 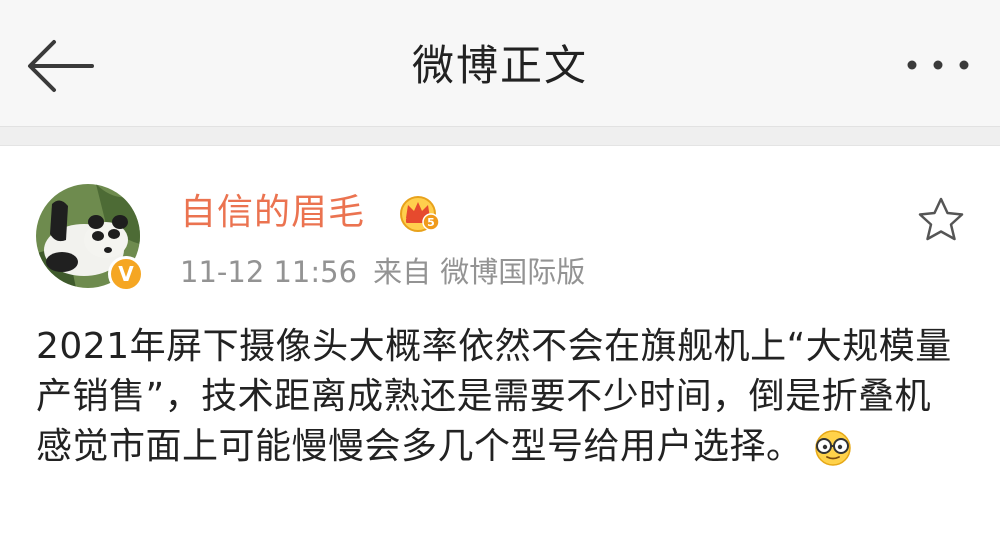 I want to click on svg-text: 5, so click(x=431, y=222).